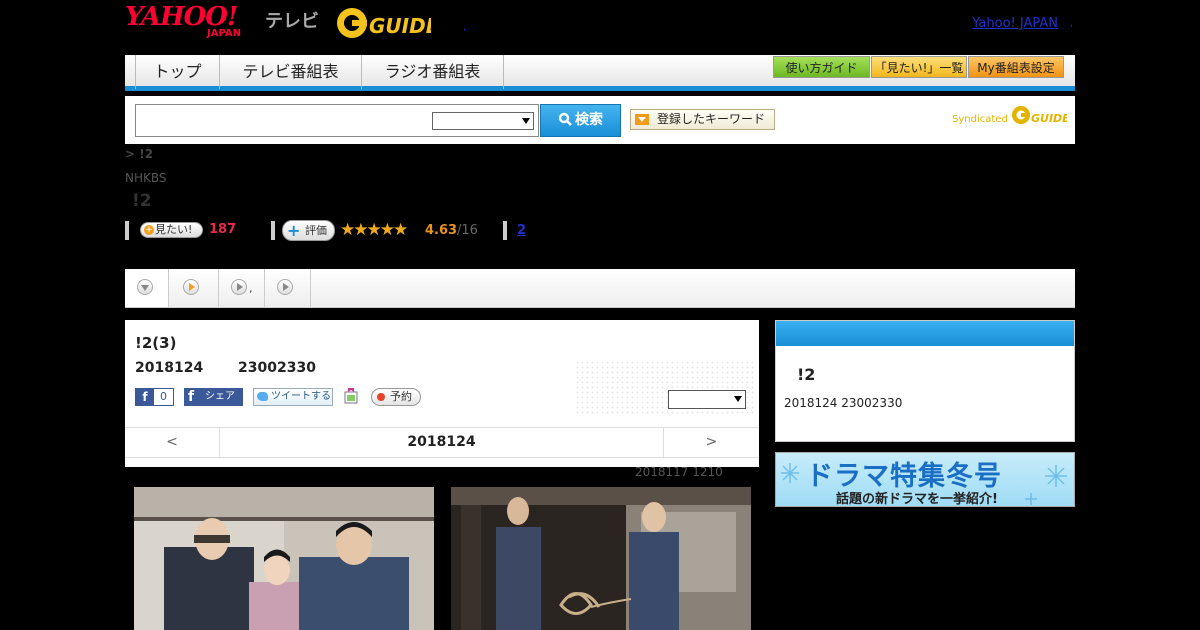 This screenshot has height=630, width=1200. I want to click on my-schedule-settings-button: My番組表設定, so click(1016, 67).